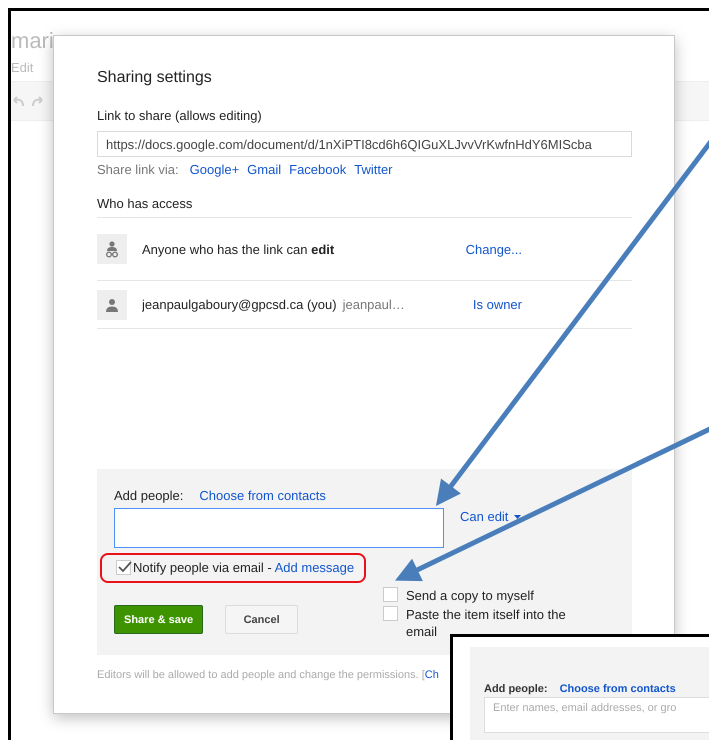 The image size is (709, 740). What do you see at coordinates (32, 40) in the screenshot?
I see `document-title: mari` at bounding box center [32, 40].